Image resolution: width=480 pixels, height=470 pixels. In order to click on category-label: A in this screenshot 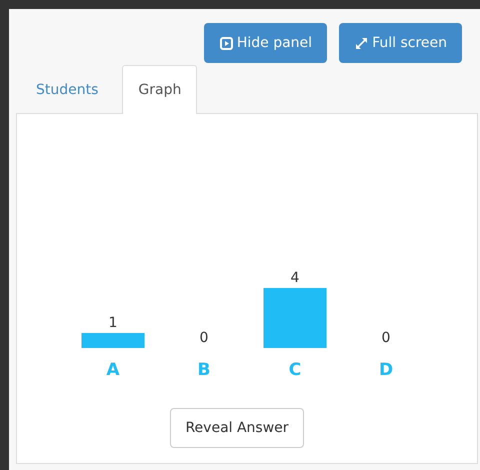, I will do `click(113, 370)`.